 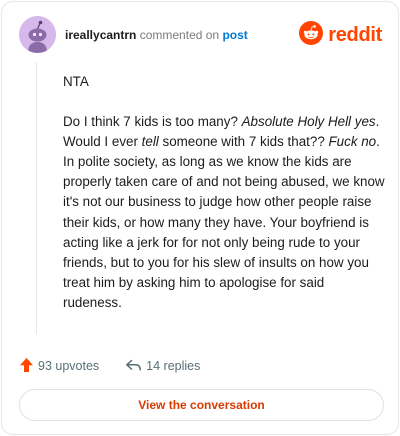 What do you see at coordinates (26, 366) in the screenshot?
I see `upvote-arrow-icon` at bounding box center [26, 366].